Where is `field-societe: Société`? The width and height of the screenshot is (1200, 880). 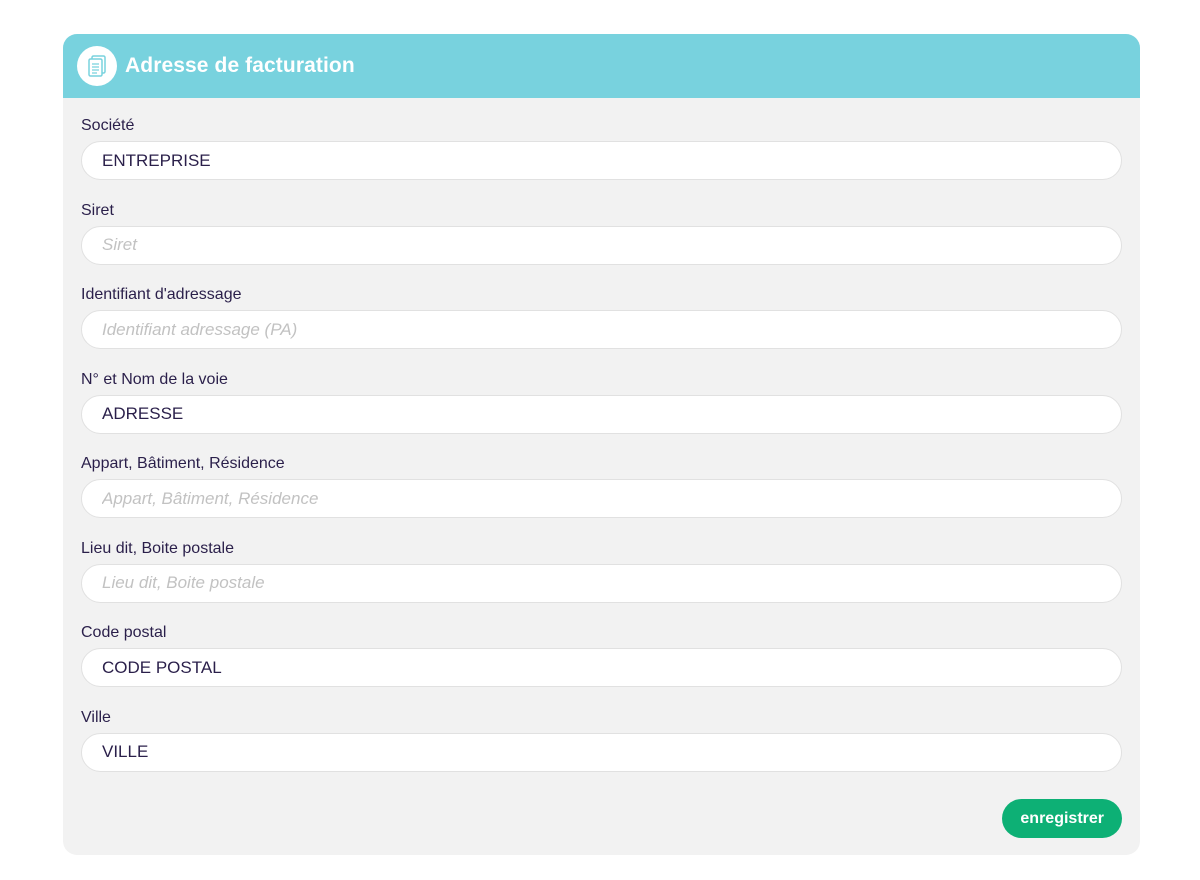 field-societe: Société is located at coordinates (601, 158).